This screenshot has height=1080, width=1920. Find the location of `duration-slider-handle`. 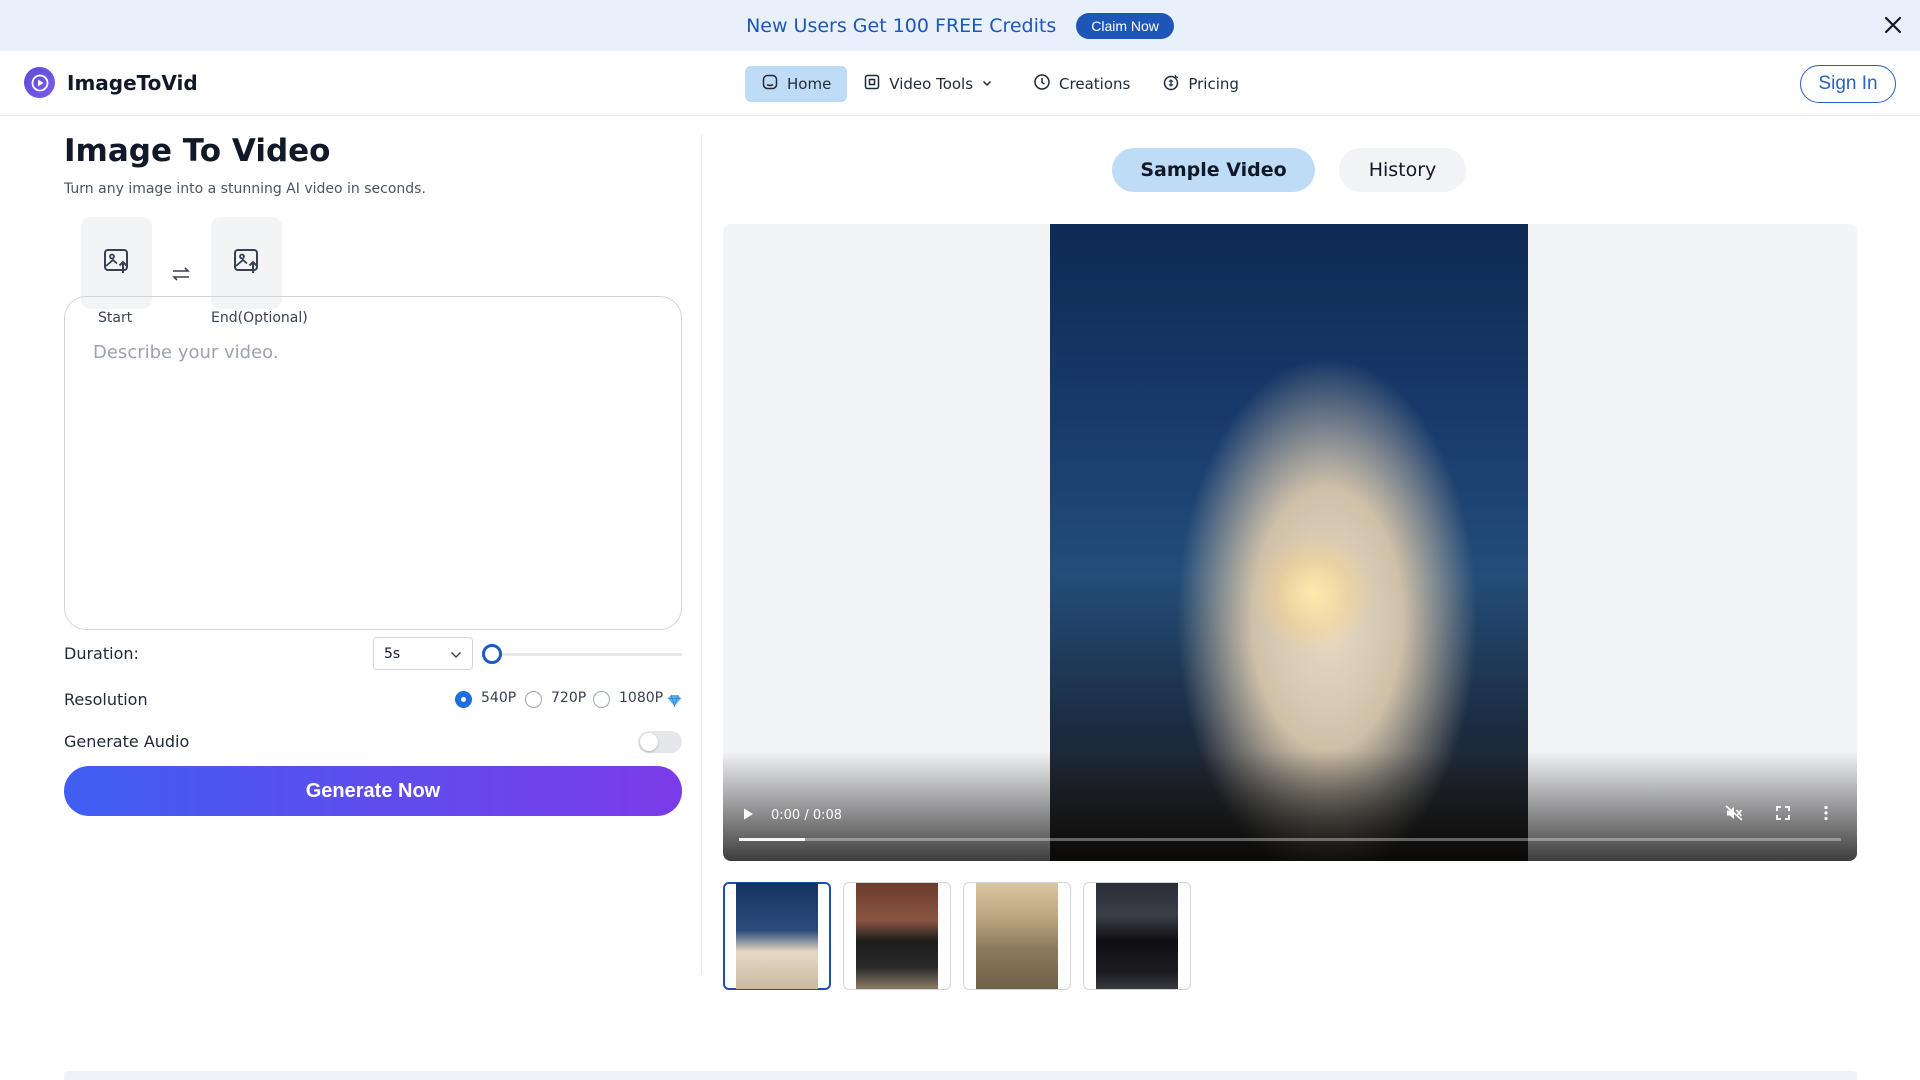

duration-slider-handle is located at coordinates (492, 654).